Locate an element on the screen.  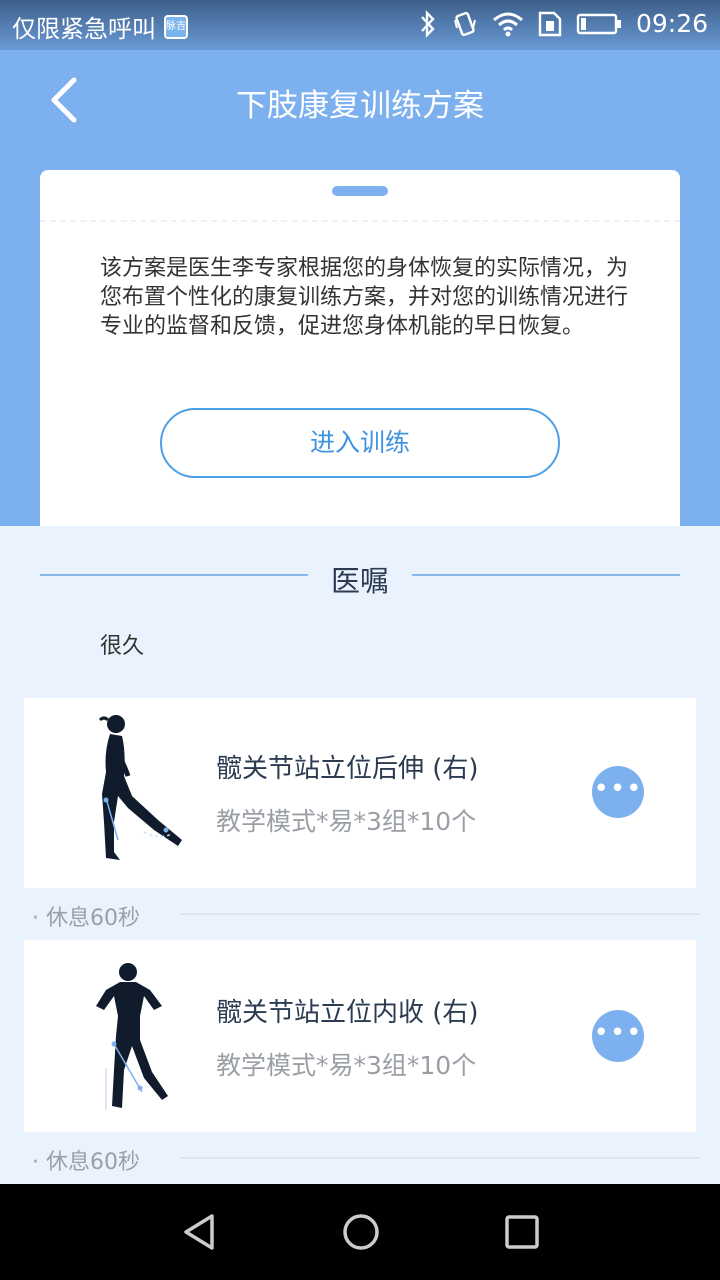
status-left: 仅限紧急呼叫 脉吉 is located at coordinates (100, 26).